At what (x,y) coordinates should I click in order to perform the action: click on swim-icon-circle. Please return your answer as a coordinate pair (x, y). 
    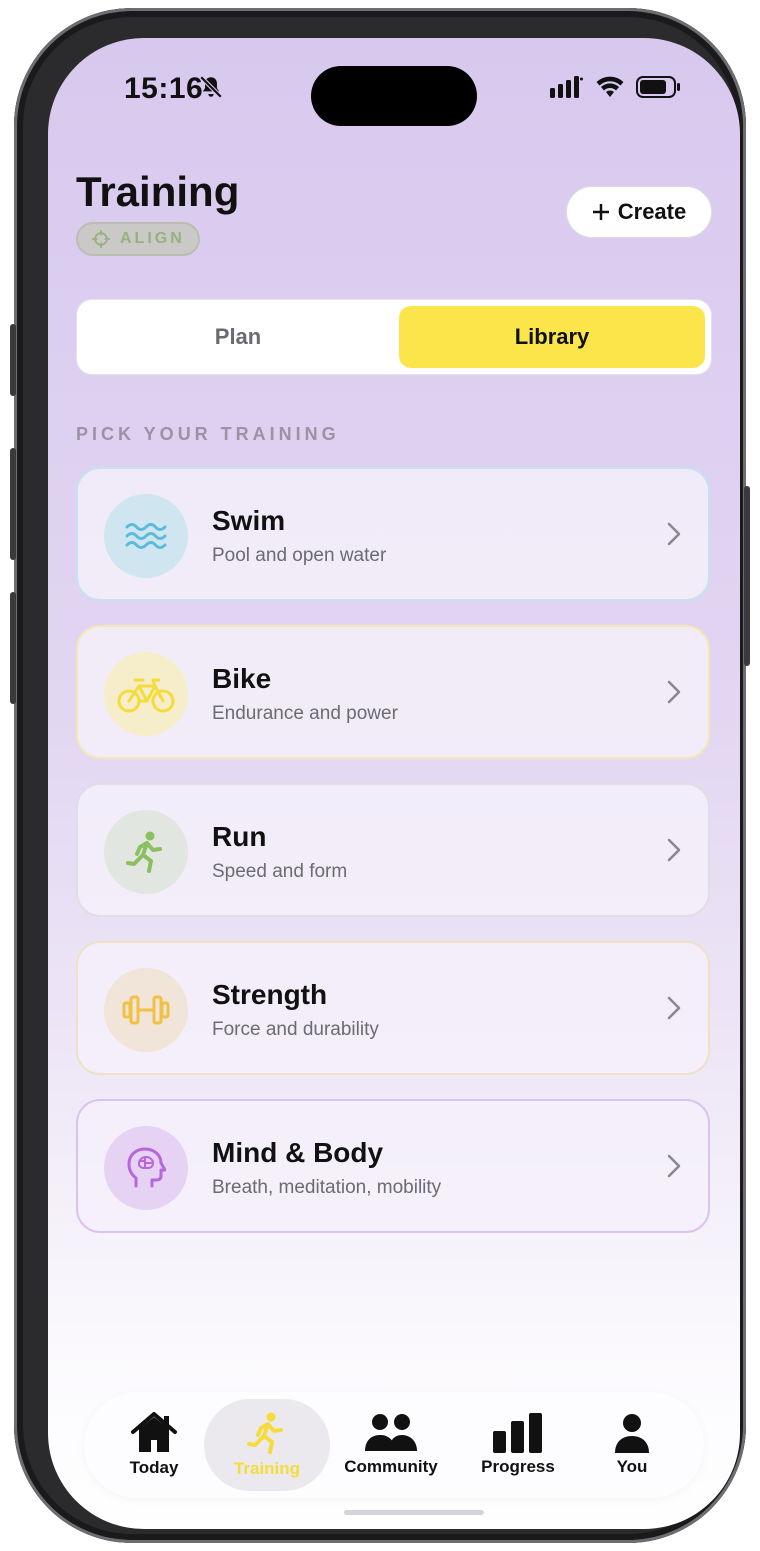
    Looking at the image, I should click on (146, 536).